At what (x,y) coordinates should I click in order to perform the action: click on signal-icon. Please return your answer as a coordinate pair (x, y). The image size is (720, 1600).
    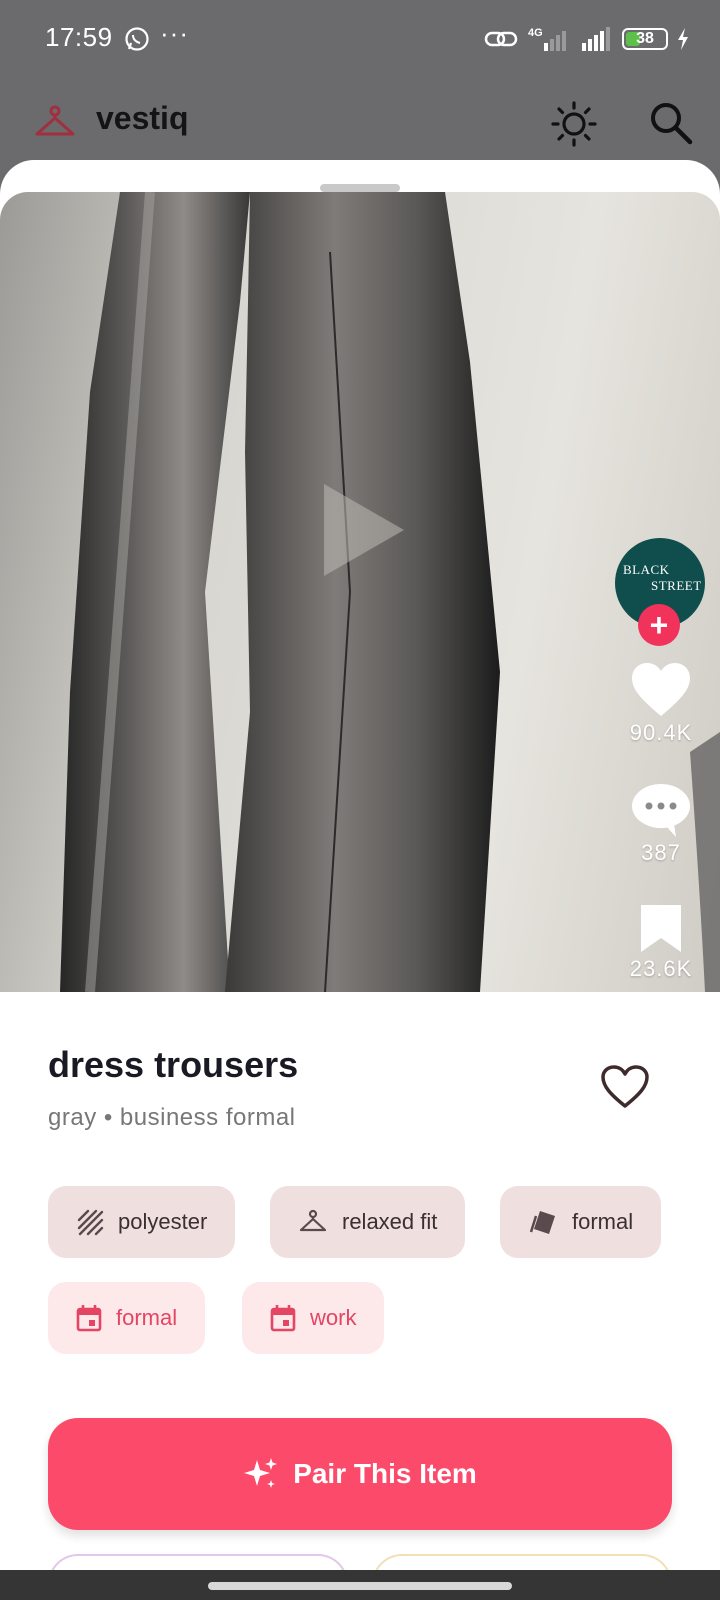
    Looking at the image, I should click on (596, 39).